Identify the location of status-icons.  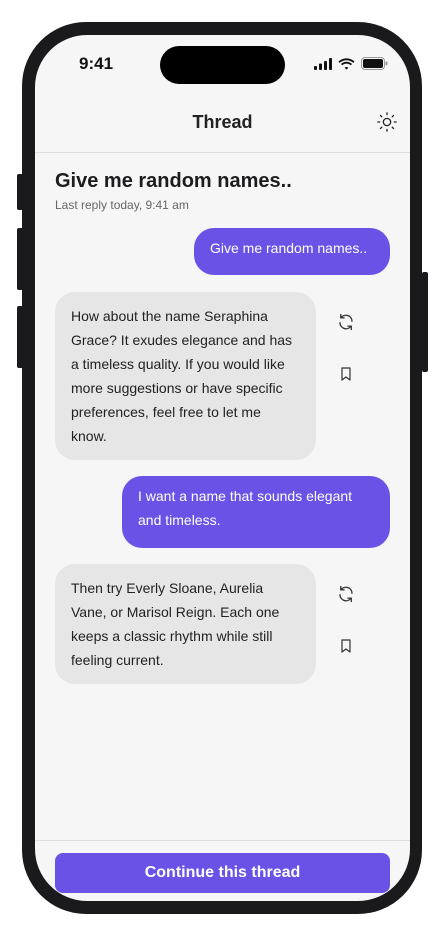
(351, 63).